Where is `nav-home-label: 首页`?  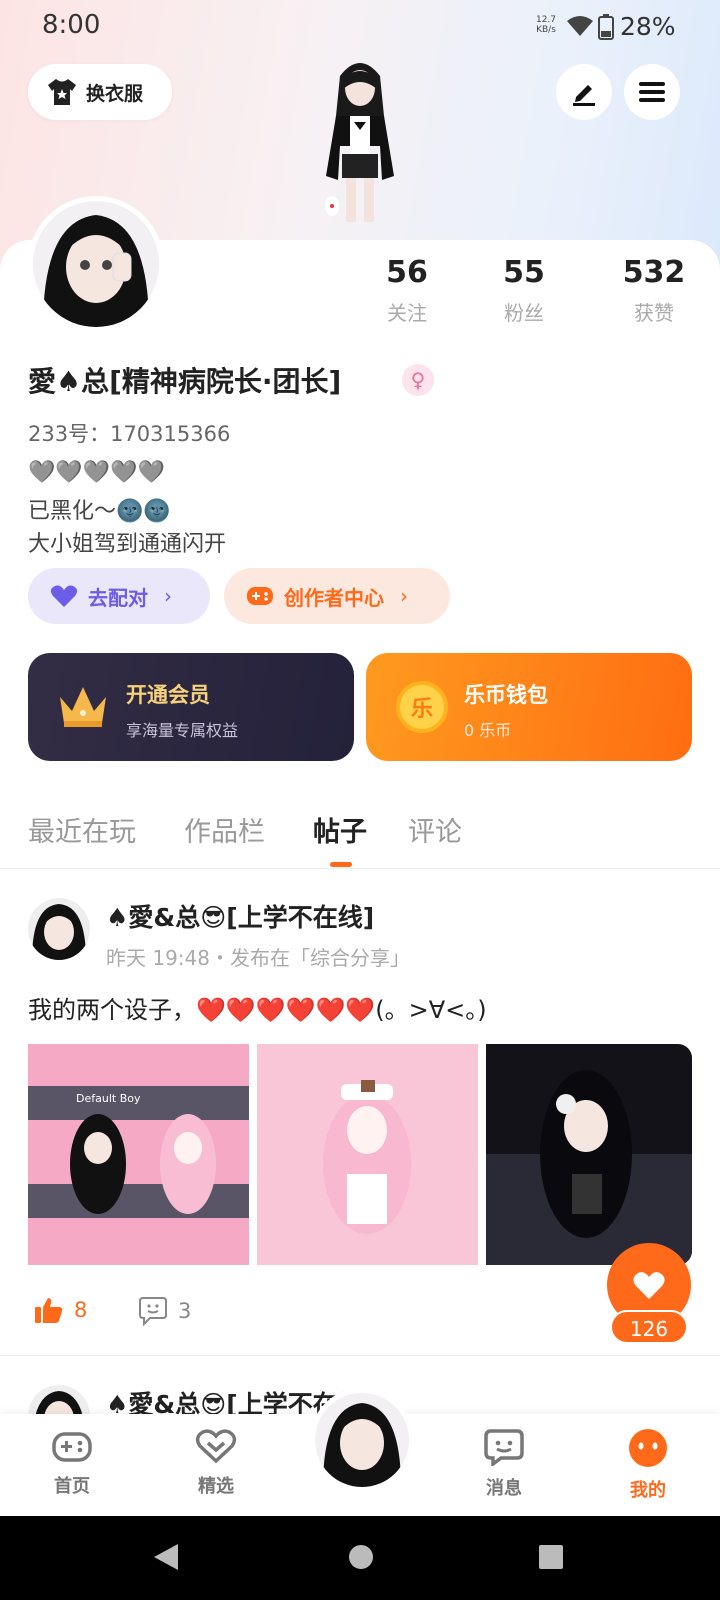 nav-home-label: 首页 is located at coordinates (72, 1486).